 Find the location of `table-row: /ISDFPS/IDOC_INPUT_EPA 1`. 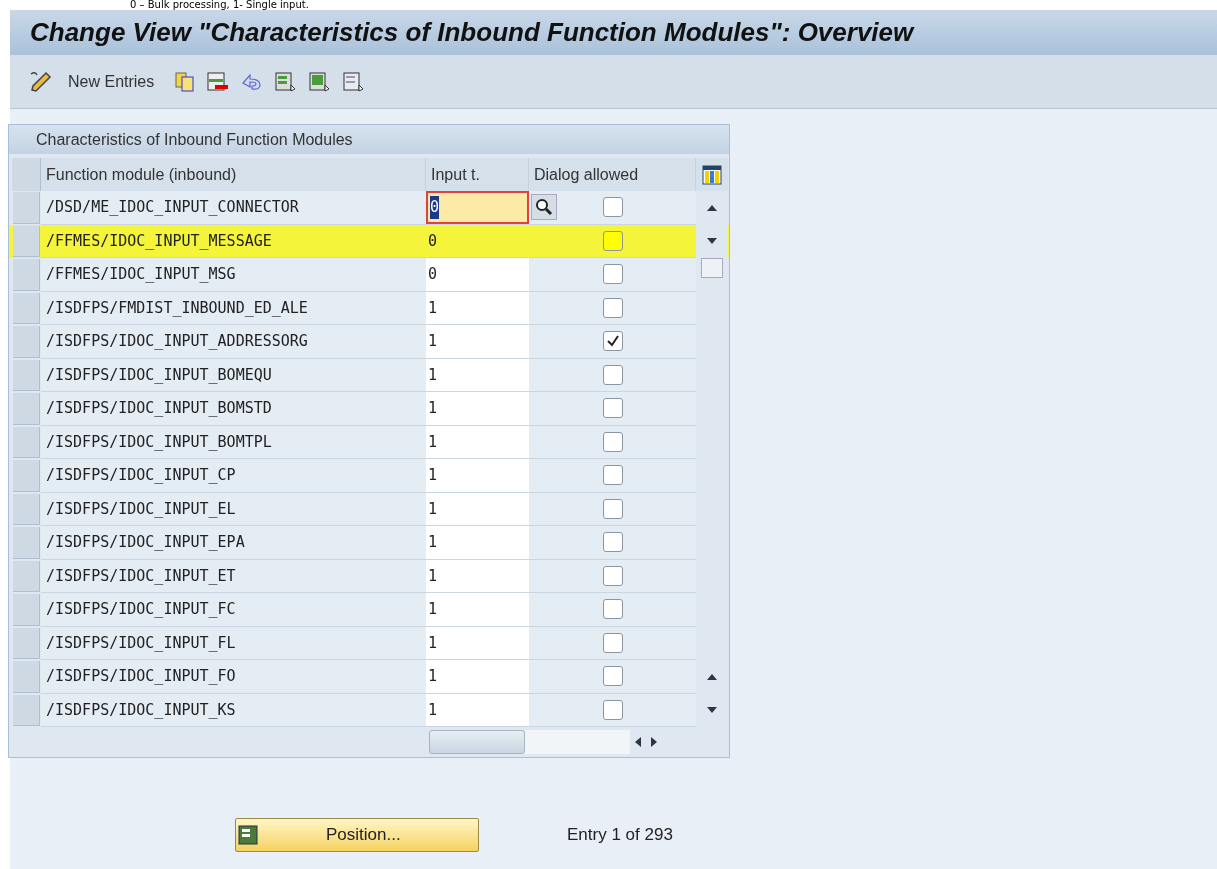

table-row: /ISDFPS/IDOC_INPUT_EPA 1 is located at coordinates (369, 543).